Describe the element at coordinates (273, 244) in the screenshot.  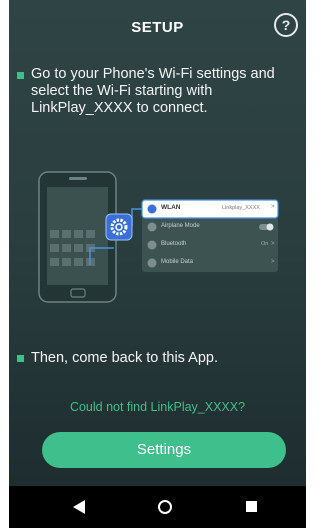
I see `bluetooth-arrow: >` at that location.